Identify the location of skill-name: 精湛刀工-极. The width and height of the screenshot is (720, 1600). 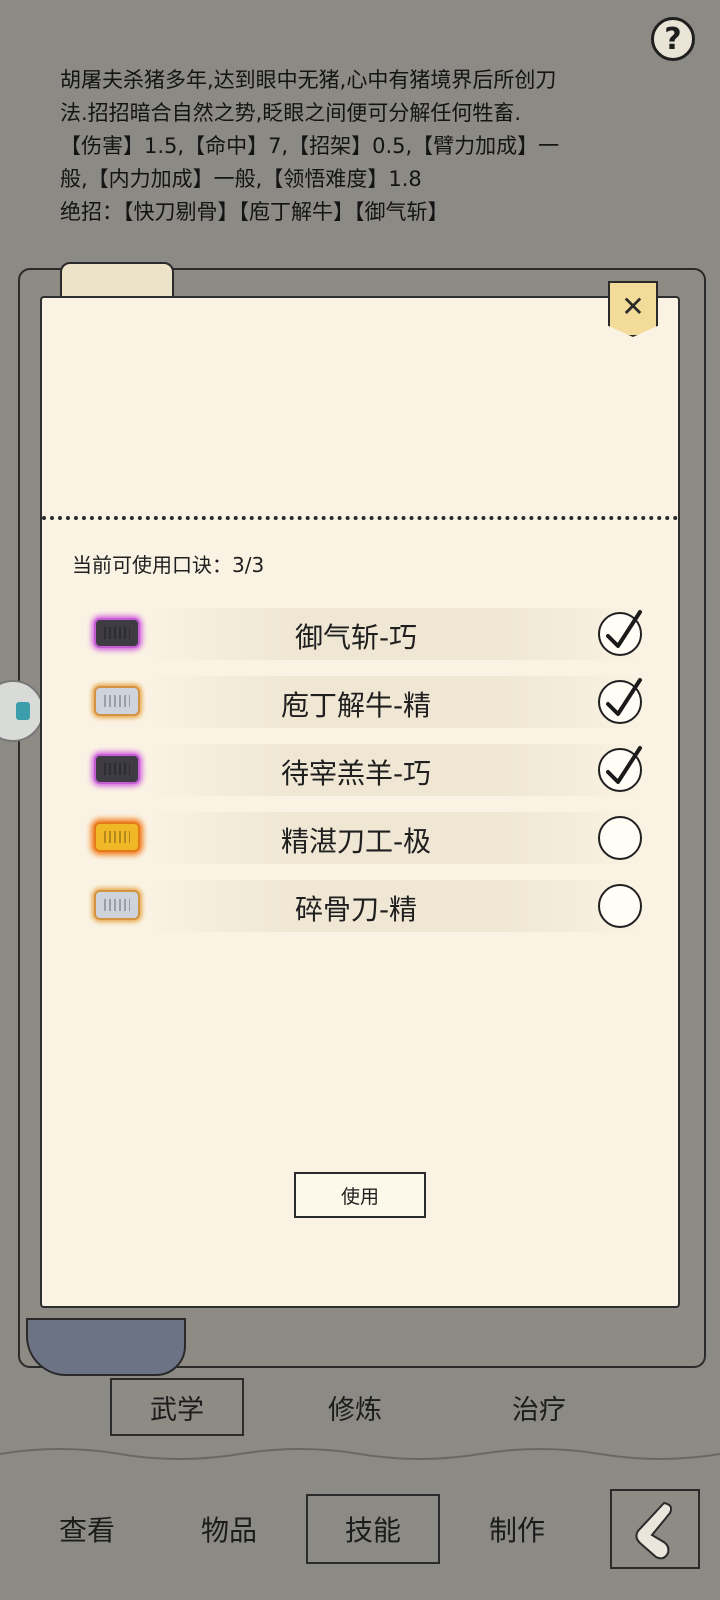
(356, 841).